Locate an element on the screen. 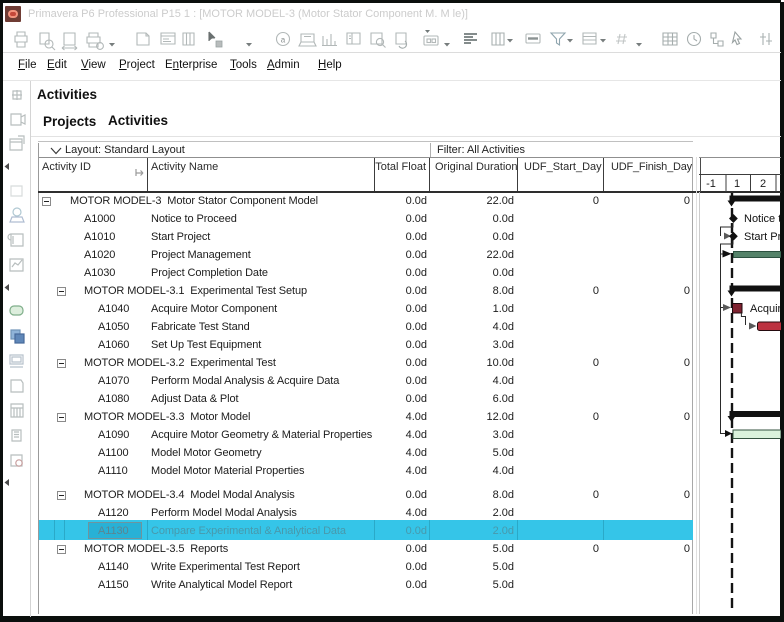  svg-text: Acquire is located at coordinates (765, 309).